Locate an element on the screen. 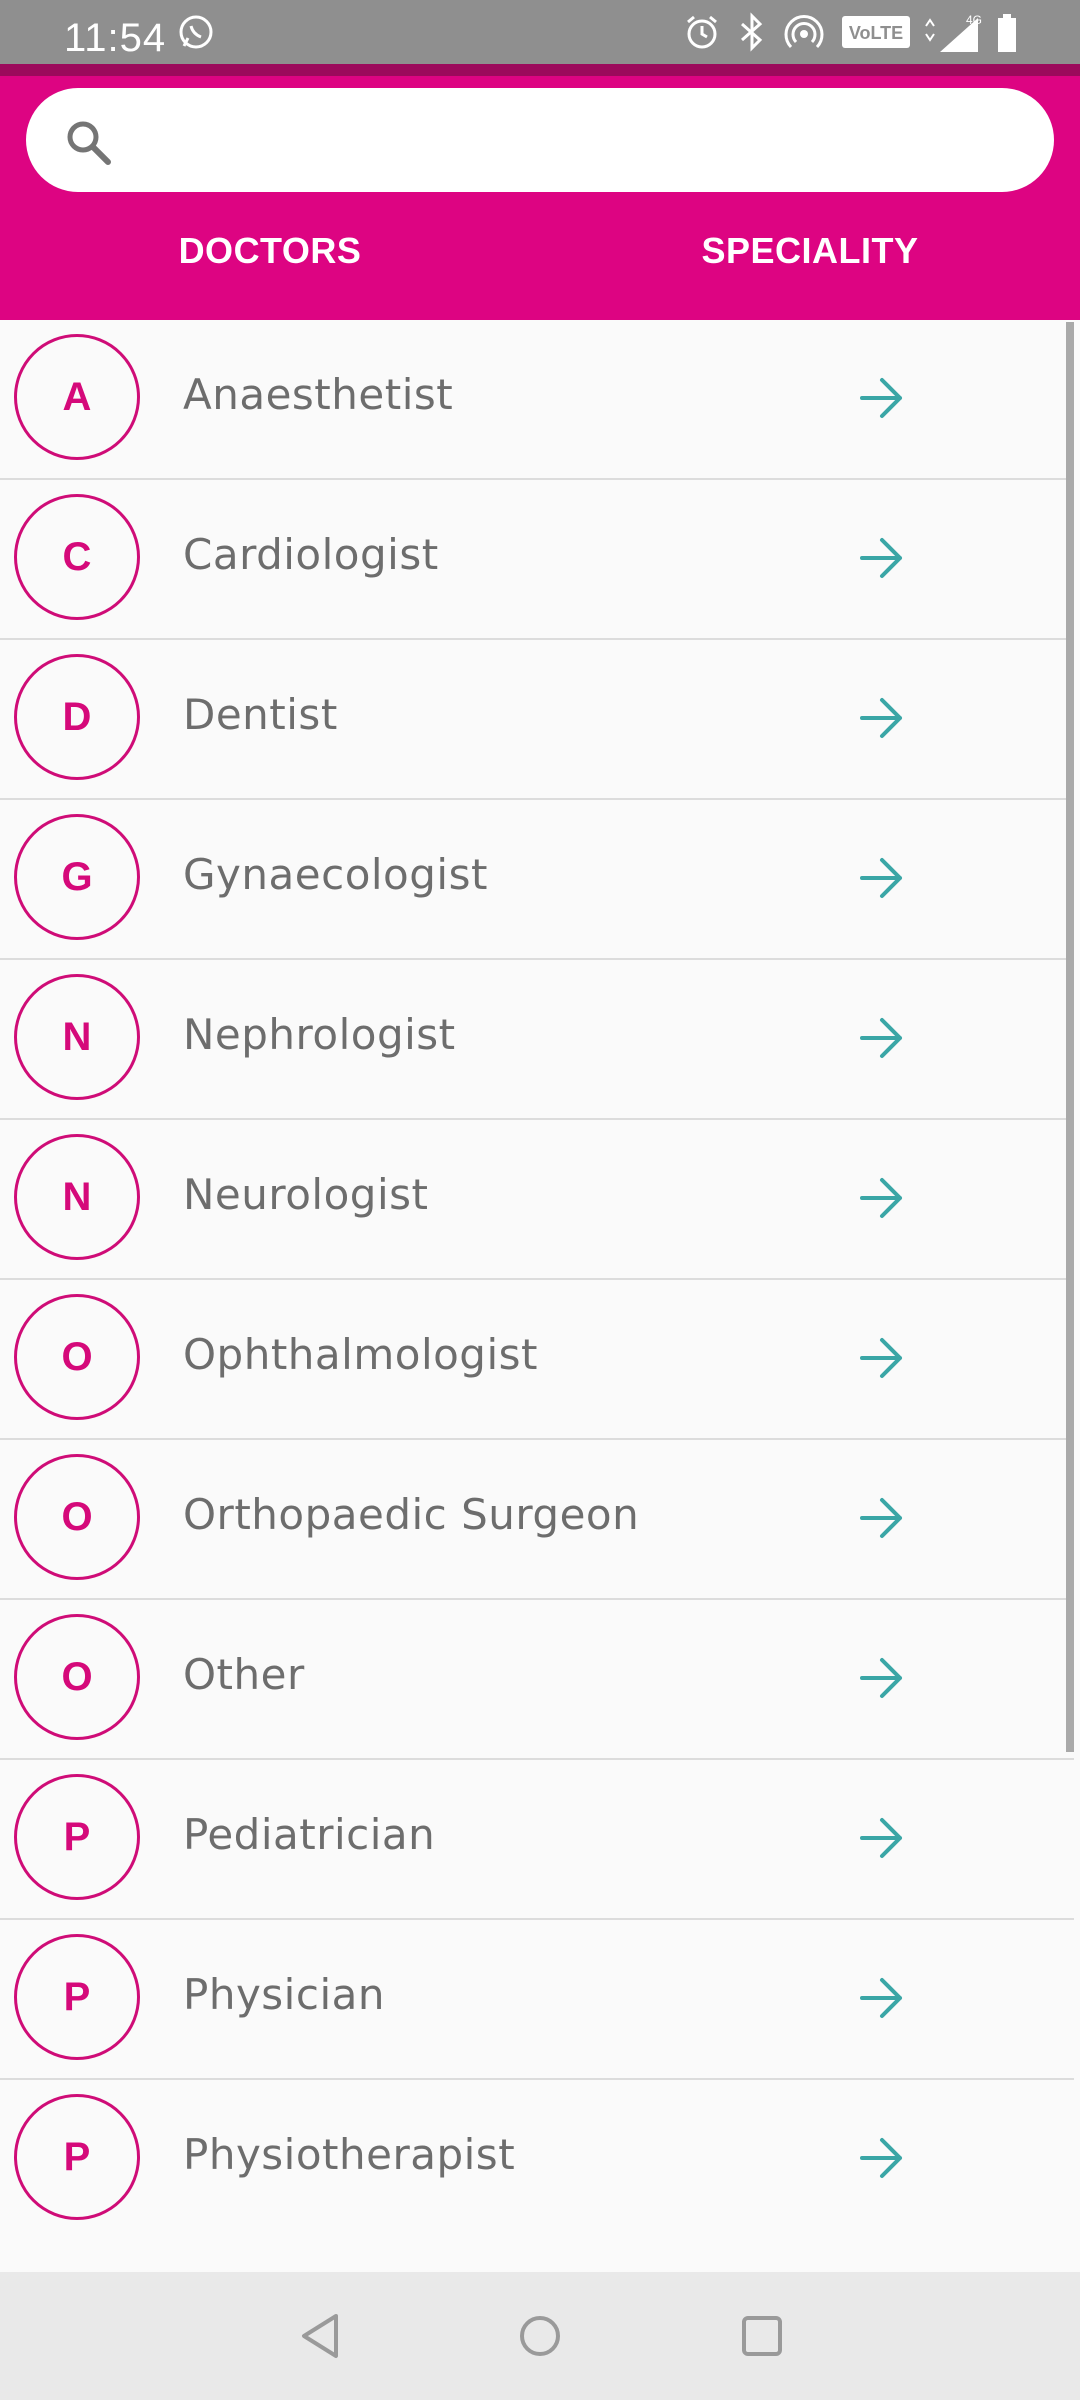  volte-icon: VoLTE is located at coordinates (876, 34).